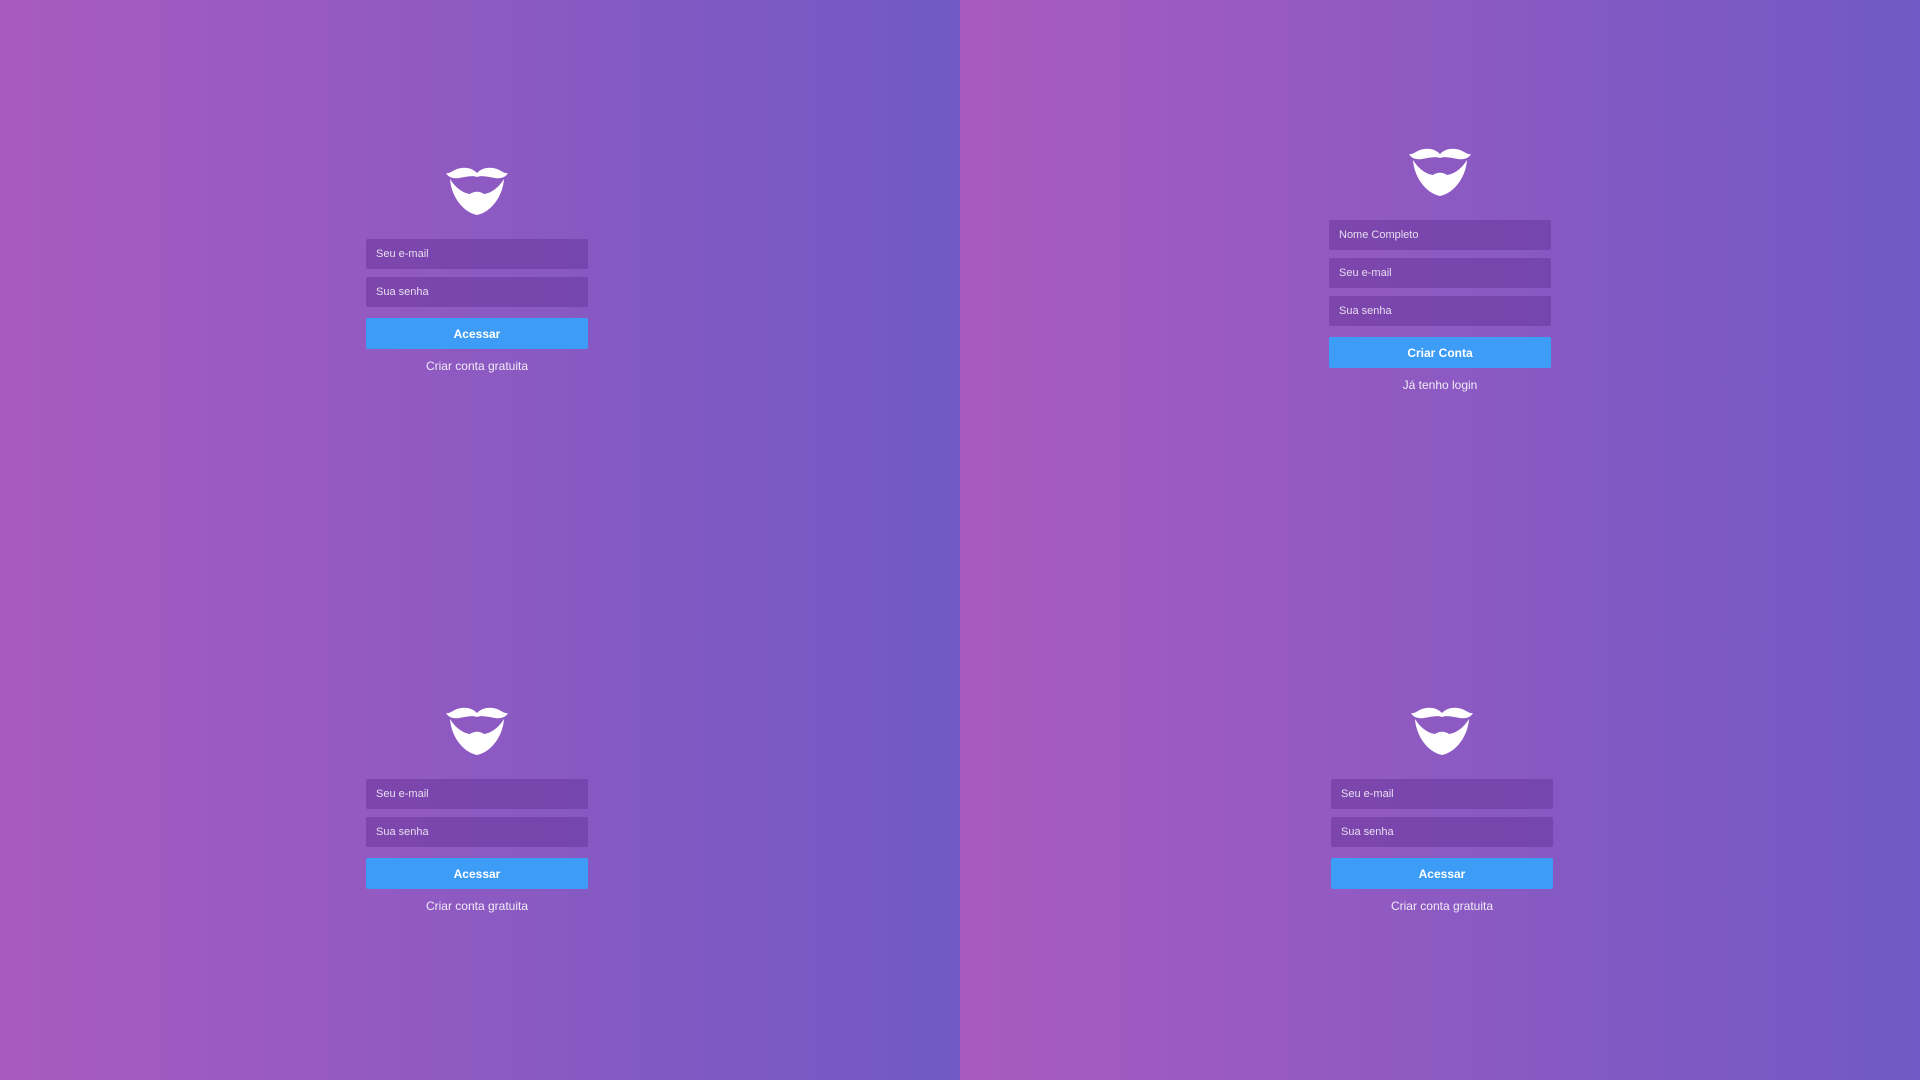 This screenshot has height=1080, width=1920. Describe the element at coordinates (1440, 352) in the screenshot. I see `criar-conta-button: Criar Conta` at that location.